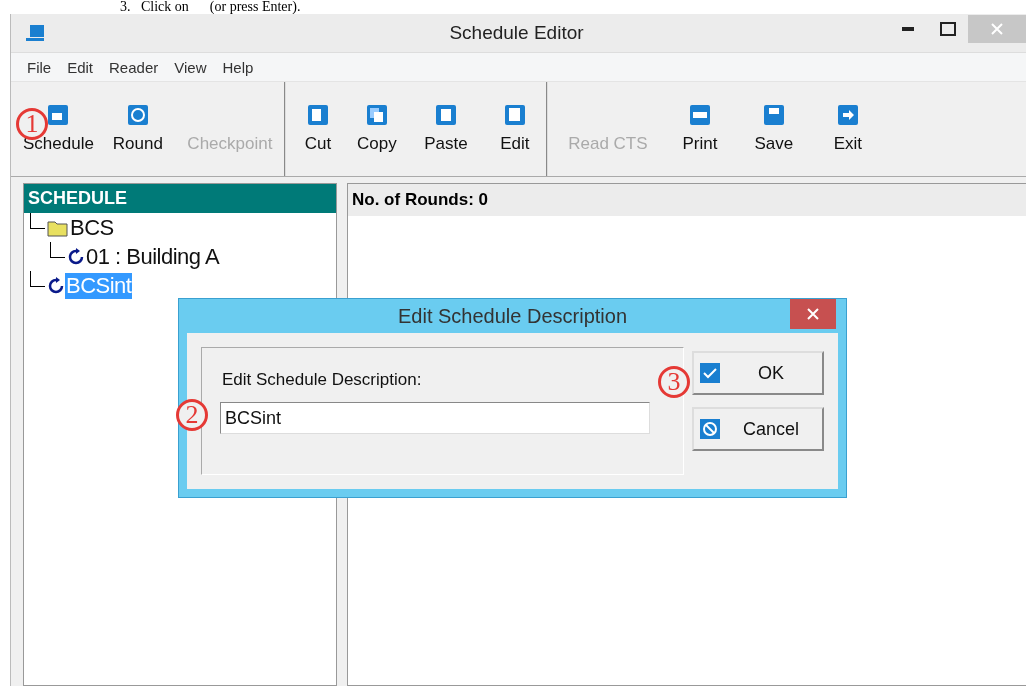 The width and height of the screenshot is (1026, 686). What do you see at coordinates (512, 316) in the screenshot?
I see `dialog-title: Edit Schedule Description` at bounding box center [512, 316].